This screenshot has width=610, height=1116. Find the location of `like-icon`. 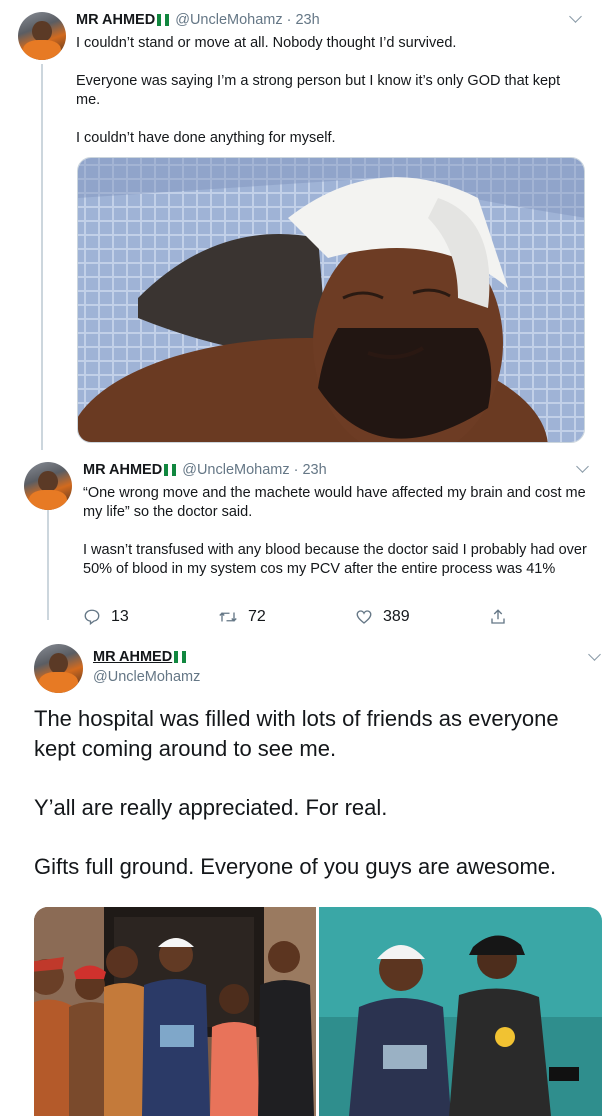

like-icon is located at coordinates (364, 617).